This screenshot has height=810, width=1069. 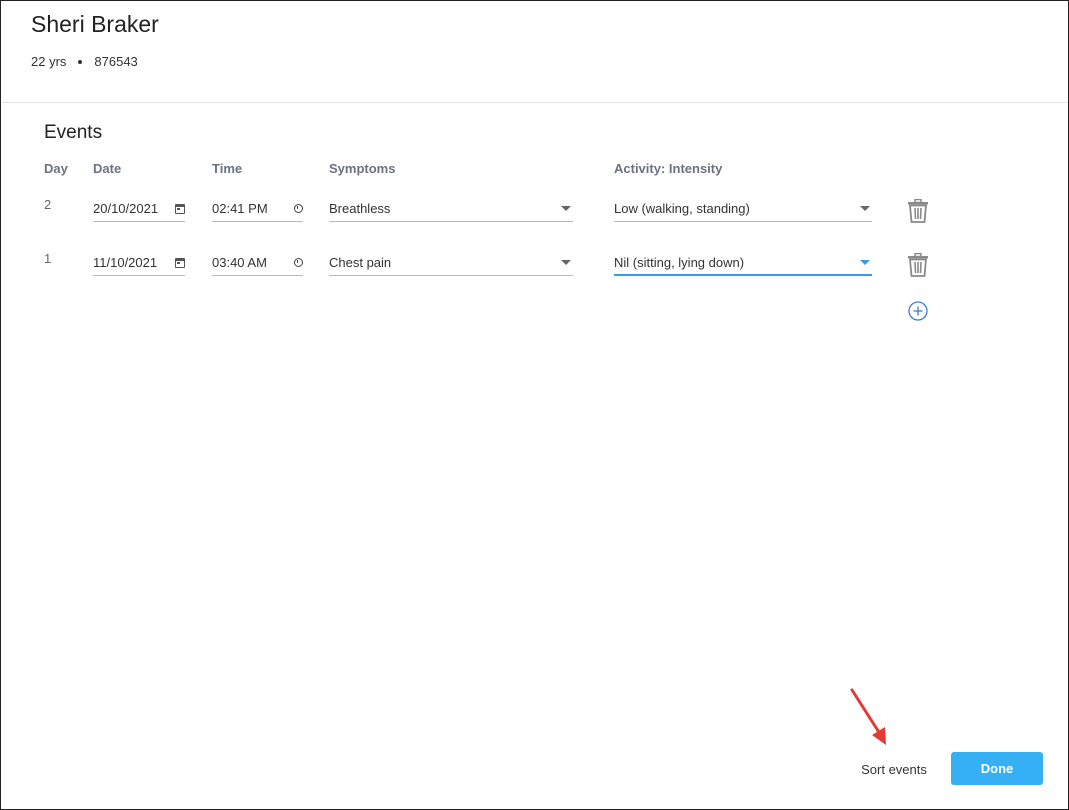 I want to click on time-field: 02:41 PM, so click(x=257, y=209).